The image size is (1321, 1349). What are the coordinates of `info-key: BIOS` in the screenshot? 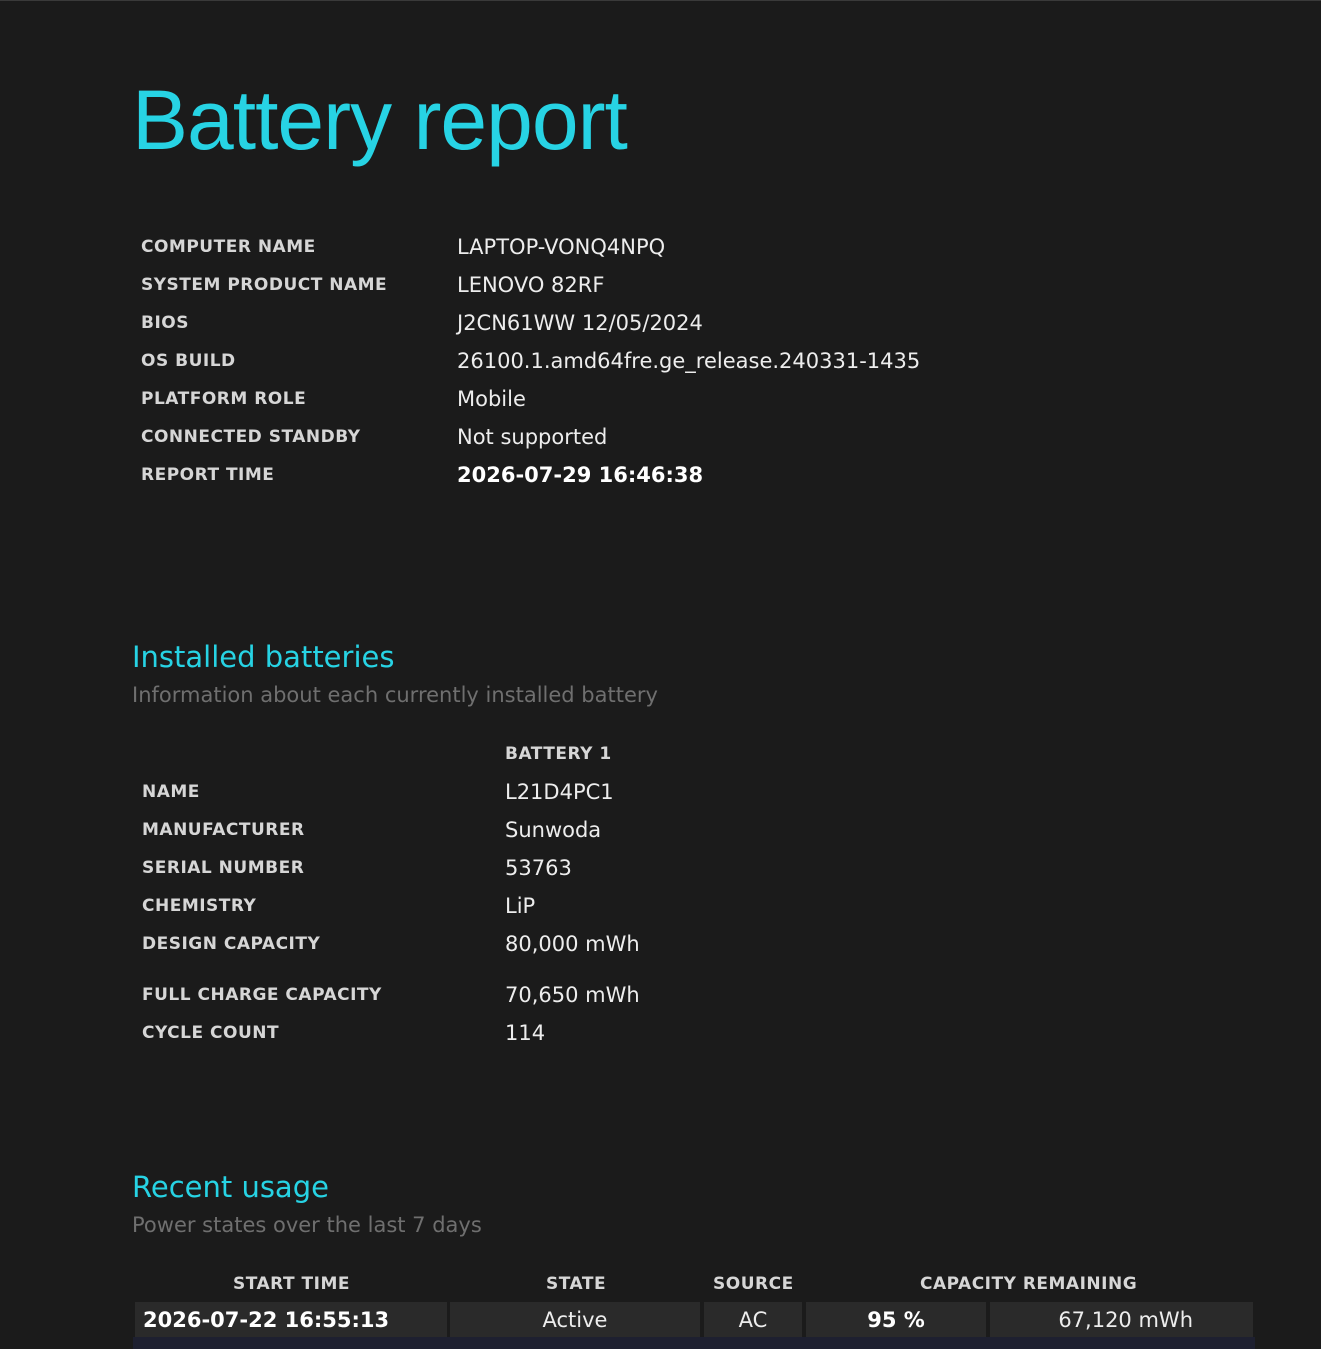 It's located at (165, 323).